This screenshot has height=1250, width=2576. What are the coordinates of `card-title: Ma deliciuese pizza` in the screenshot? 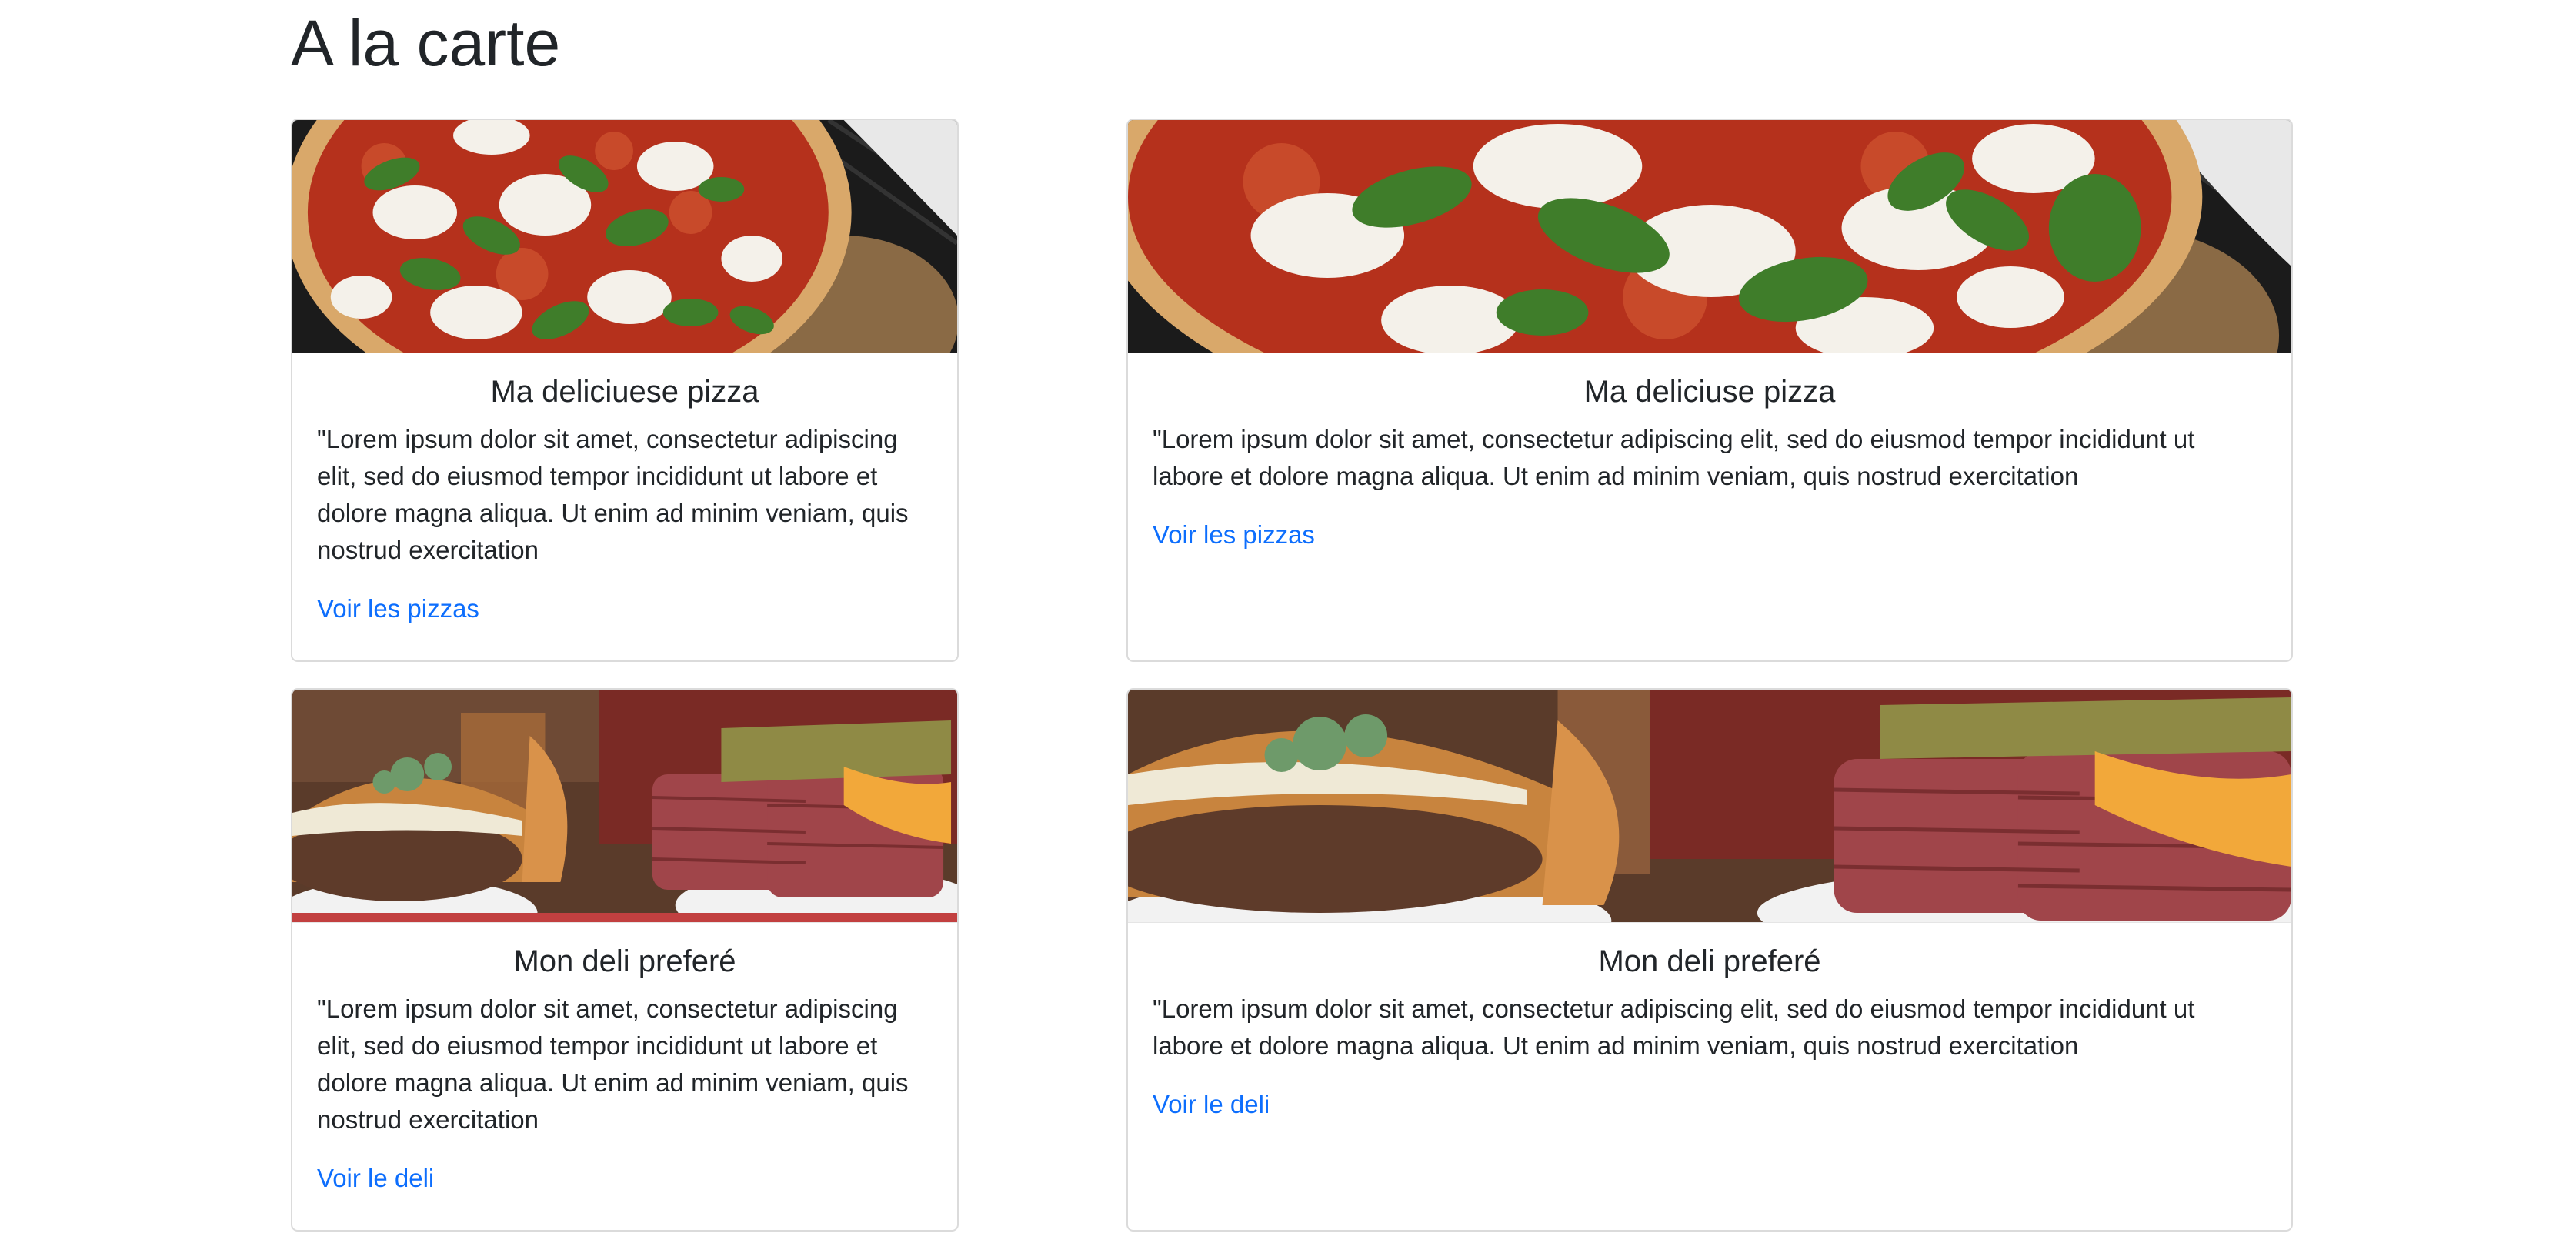 It's located at (624, 392).